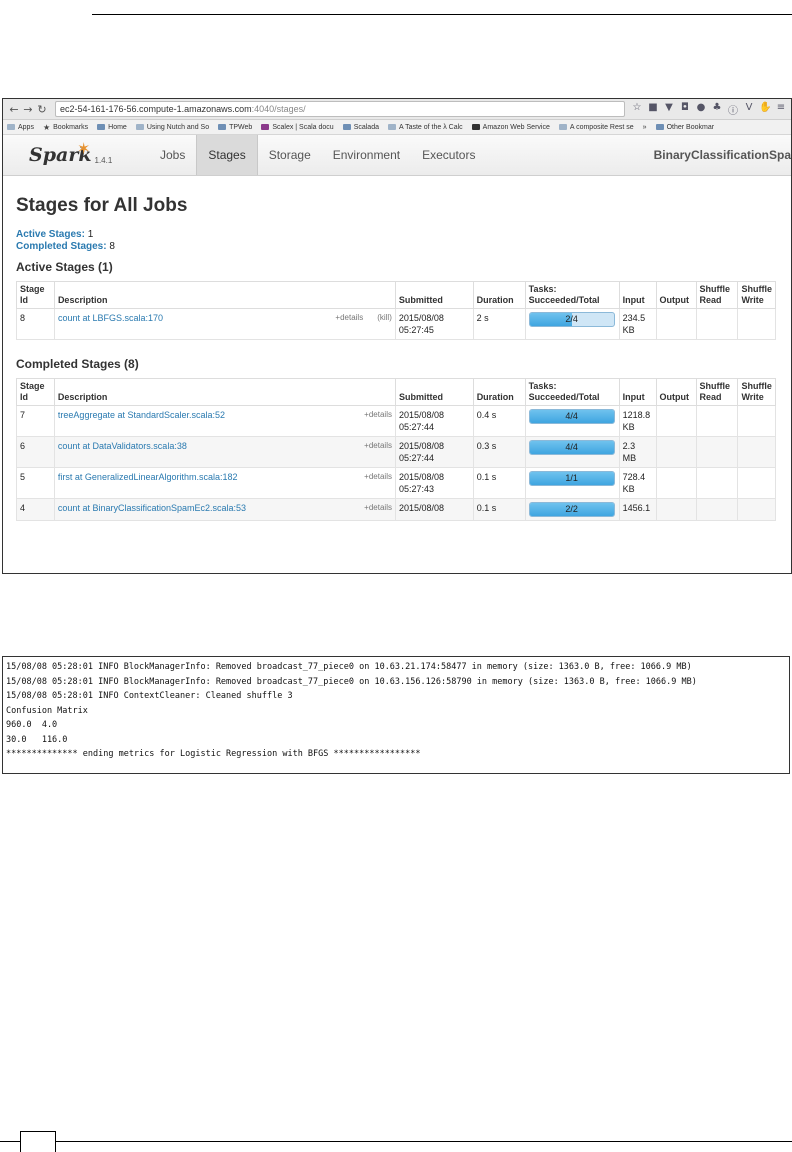 The image size is (792, 1152). What do you see at coordinates (110, 318) in the screenshot?
I see `stage-description-link: count at LBFGS.scala:170` at bounding box center [110, 318].